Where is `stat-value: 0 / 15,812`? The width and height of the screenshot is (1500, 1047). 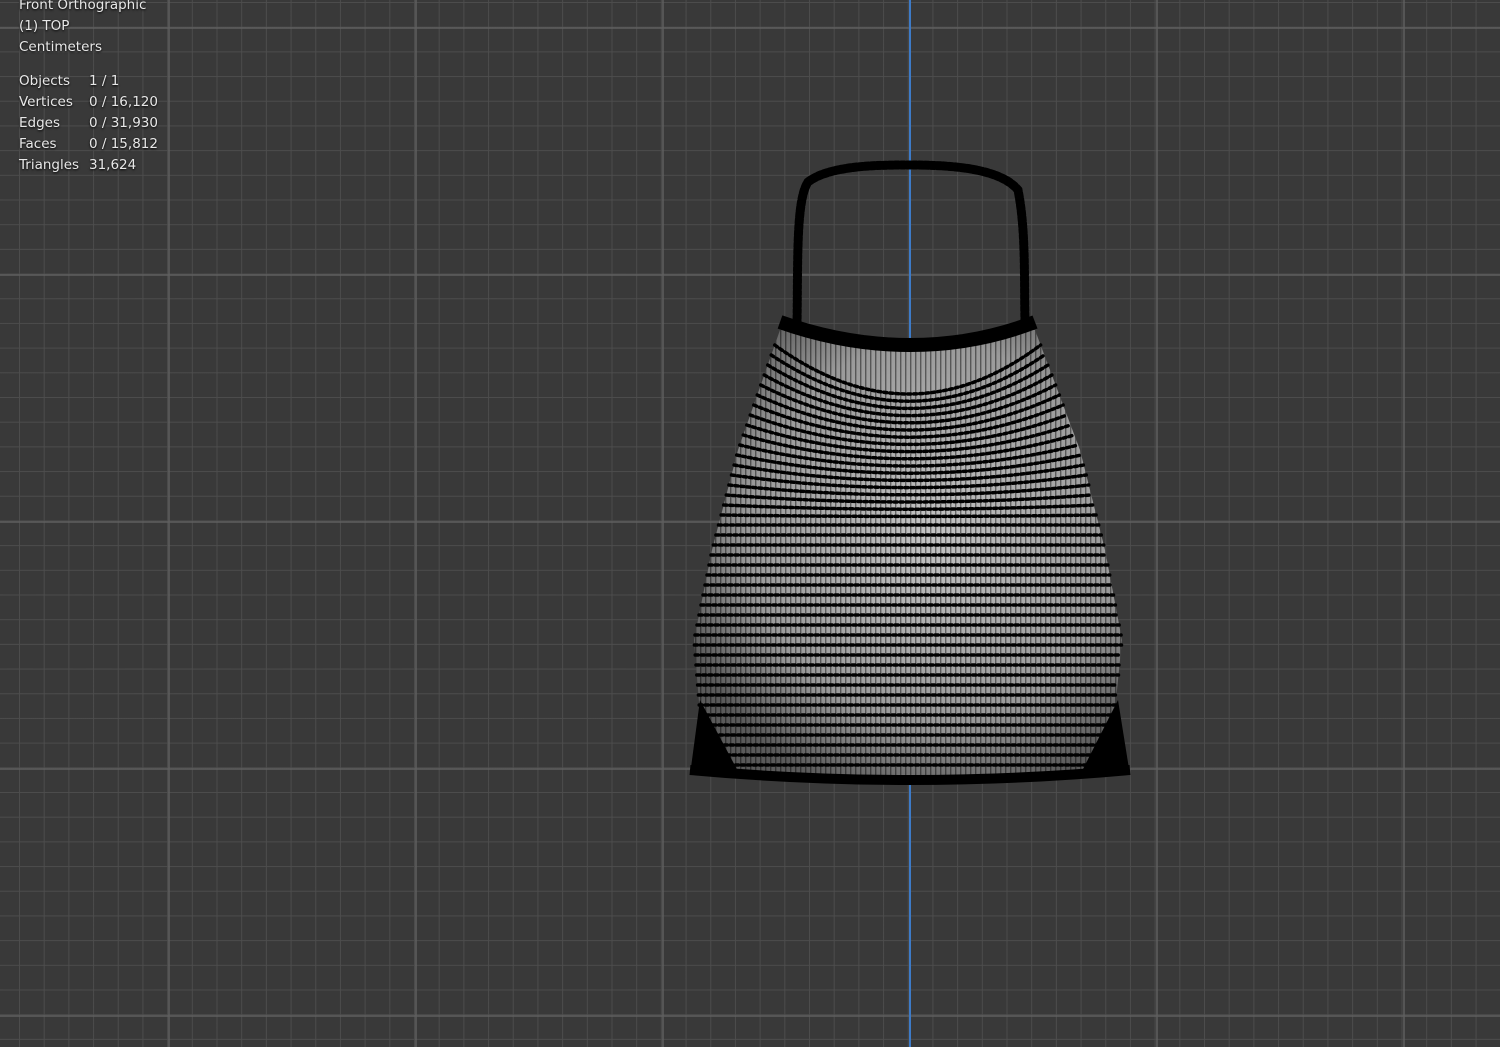
stat-value: 0 / 15,812 is located at coordinates (123, 144).